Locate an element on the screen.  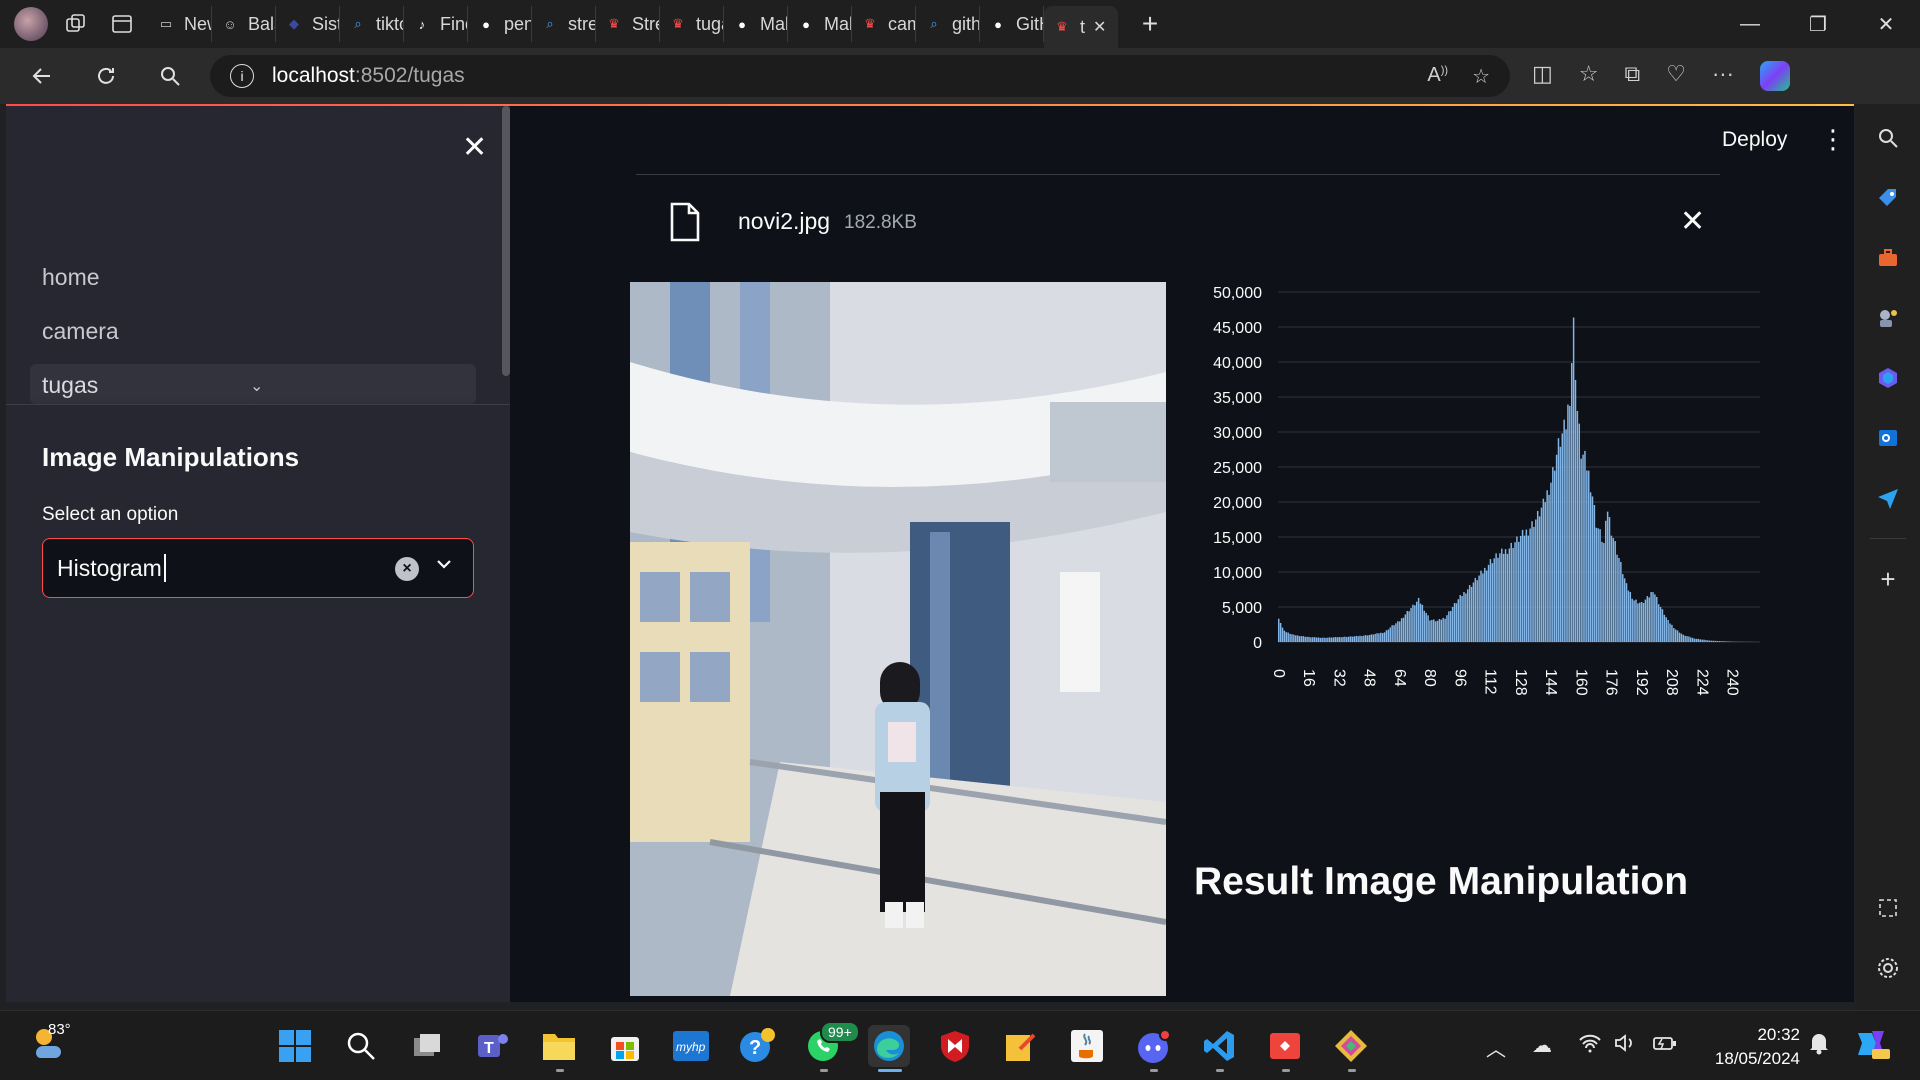
sidebar-scrollbar is located at coordinates (506, 241).